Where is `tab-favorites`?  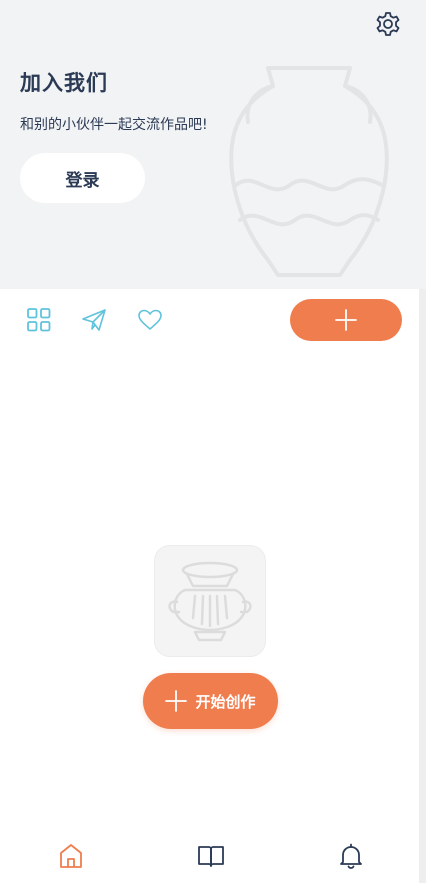 tab-favorites is located at coordinates (150, 320).